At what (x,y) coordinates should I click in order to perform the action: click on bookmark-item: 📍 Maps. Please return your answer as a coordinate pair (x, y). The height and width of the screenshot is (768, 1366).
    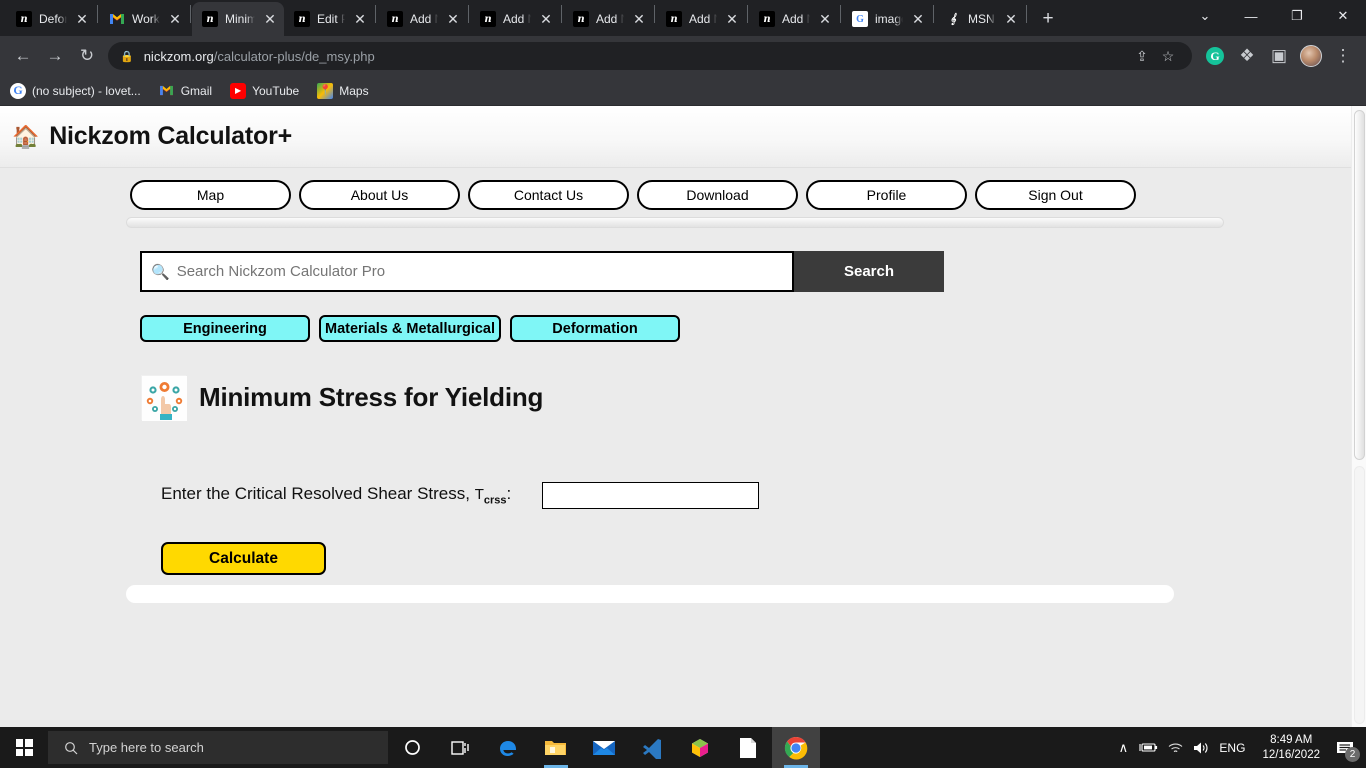
    Looking at the image, I should click on (343, 90).